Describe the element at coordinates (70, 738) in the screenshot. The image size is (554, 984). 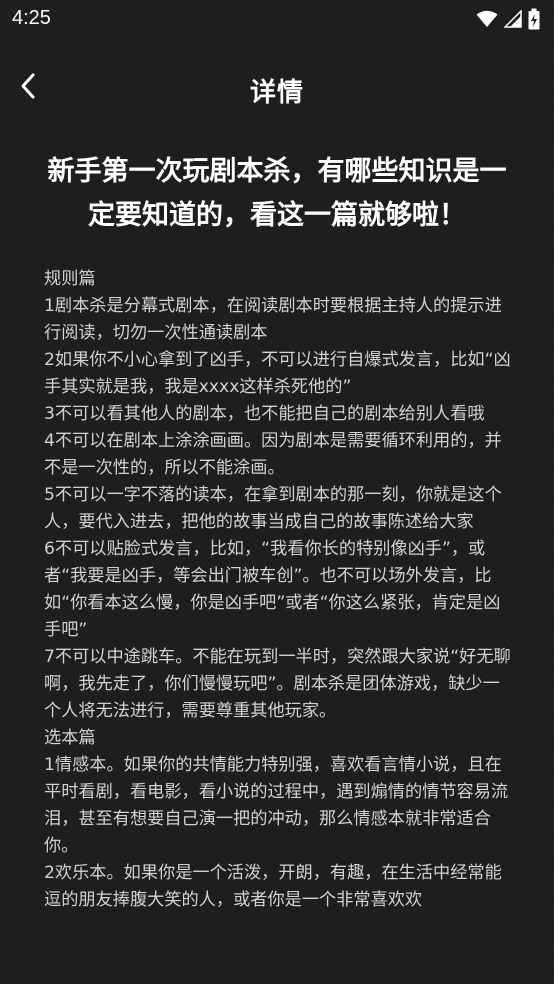
I see `section-heading-selection: 选本篇` at that location.